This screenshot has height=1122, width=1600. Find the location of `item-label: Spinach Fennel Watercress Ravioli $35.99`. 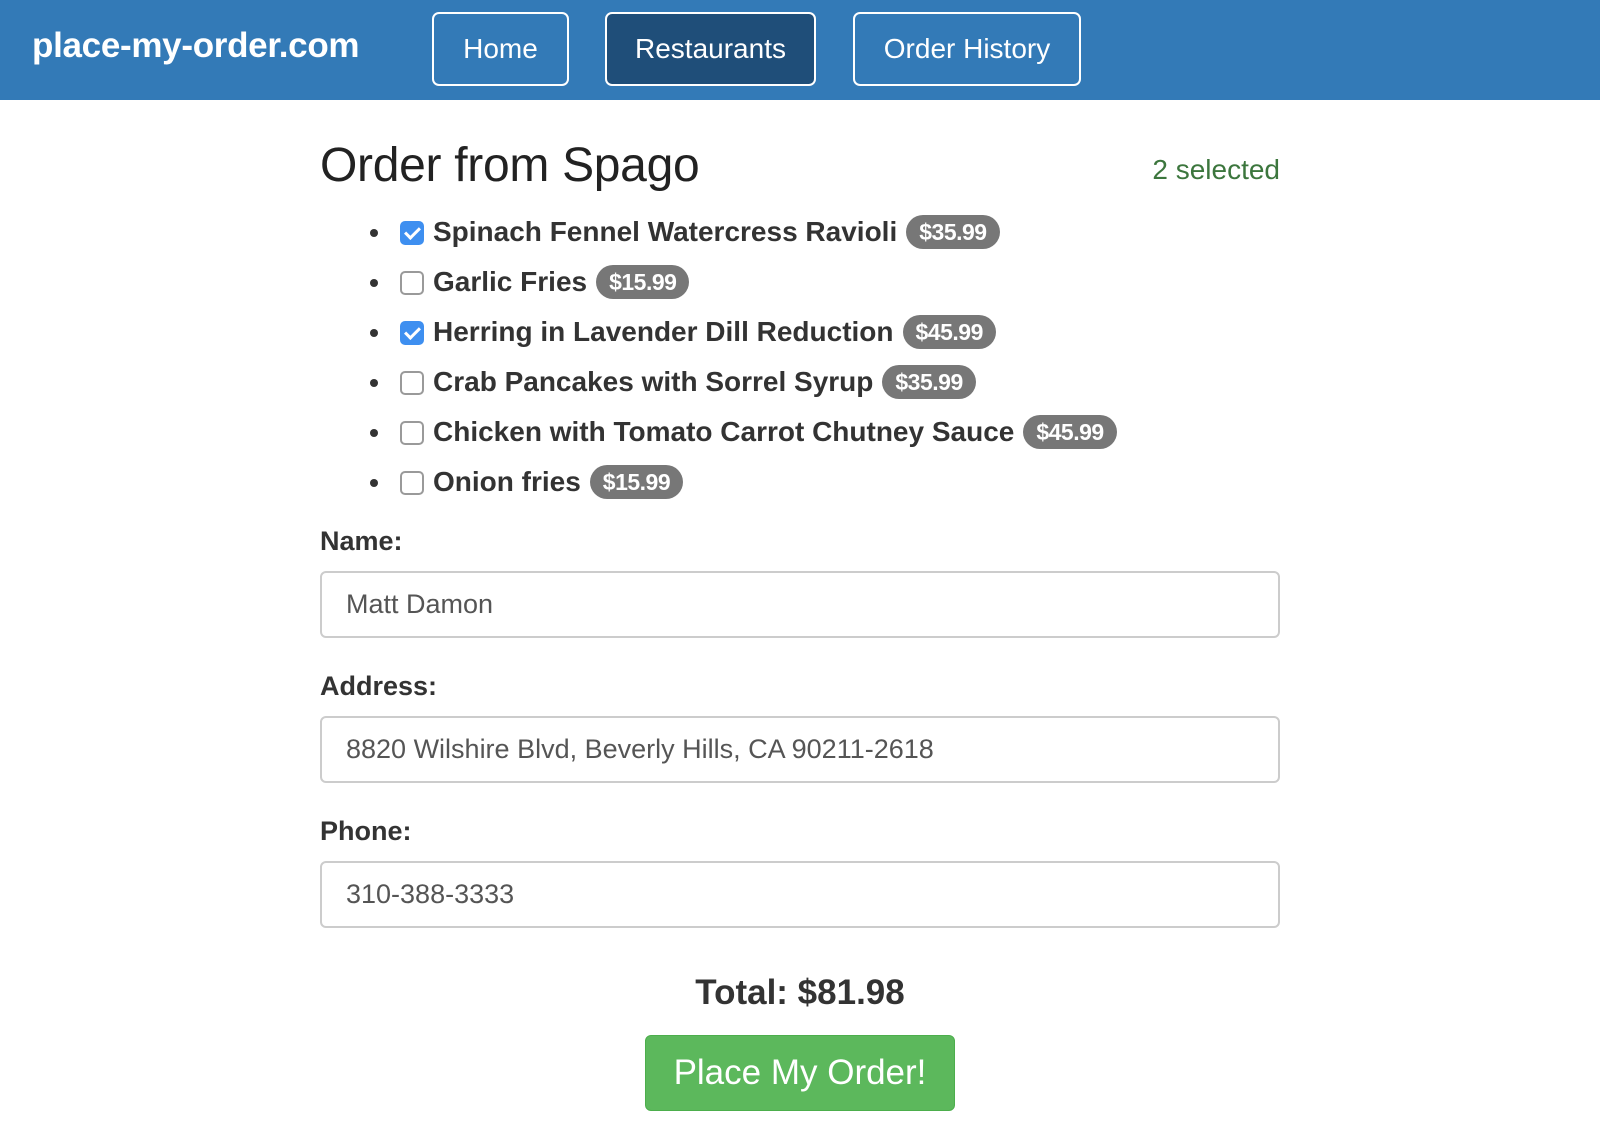

item-label: Spinach Fennel Watercress Ravioli $35.99 is located at coordinates (716, 232).